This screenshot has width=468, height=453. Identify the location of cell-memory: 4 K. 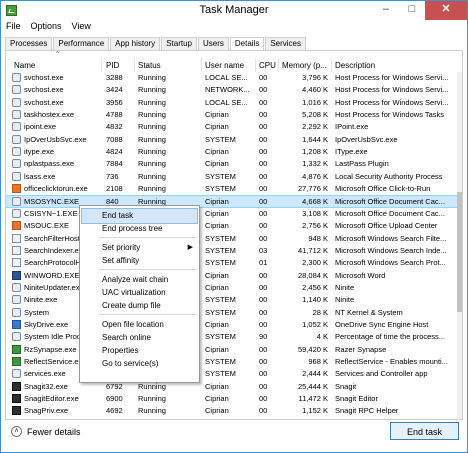
(322, 337).